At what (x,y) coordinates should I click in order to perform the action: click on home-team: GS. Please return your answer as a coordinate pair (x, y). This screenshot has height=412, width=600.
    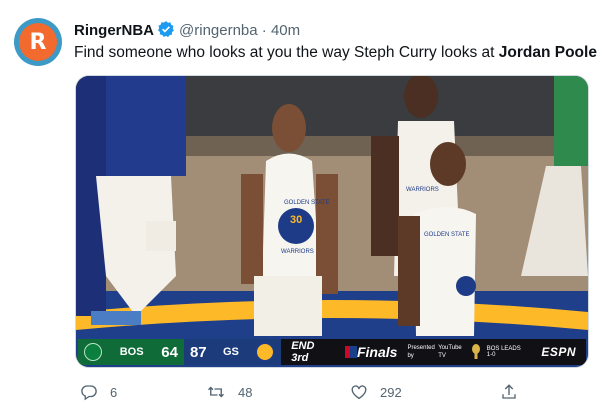
    Looking at the image, I should click on (230, 352).